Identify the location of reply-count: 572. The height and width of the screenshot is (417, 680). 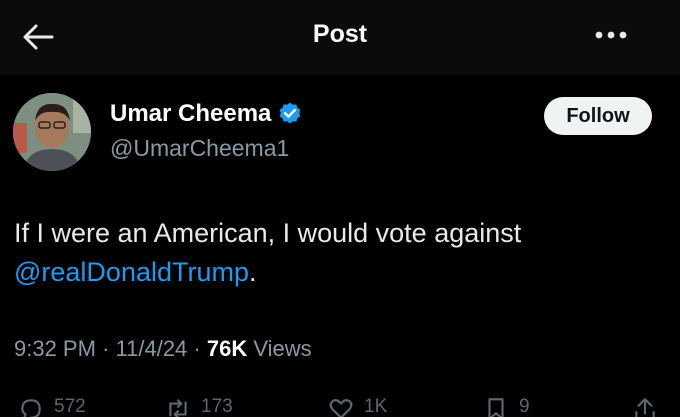
(70, 406).